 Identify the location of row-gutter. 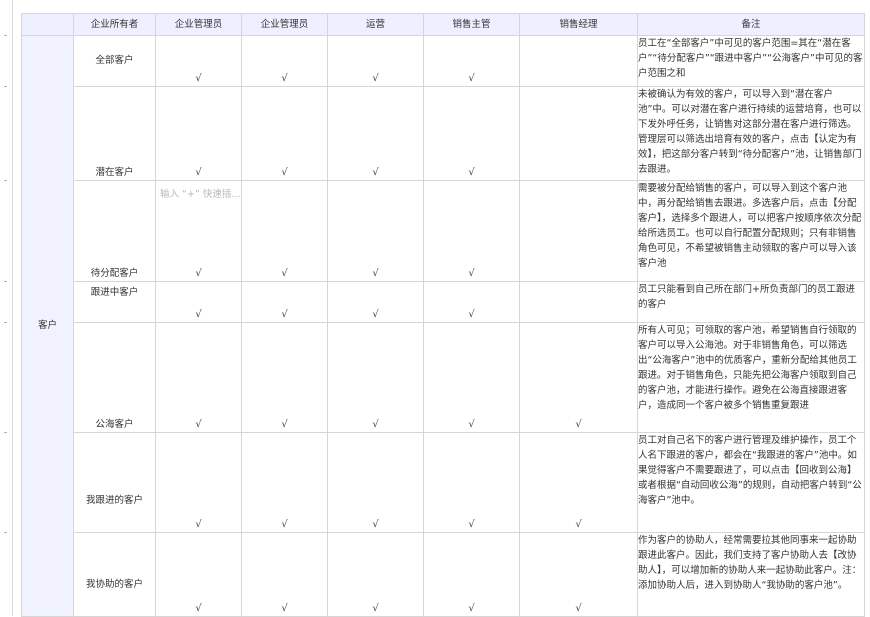
(6, 308).